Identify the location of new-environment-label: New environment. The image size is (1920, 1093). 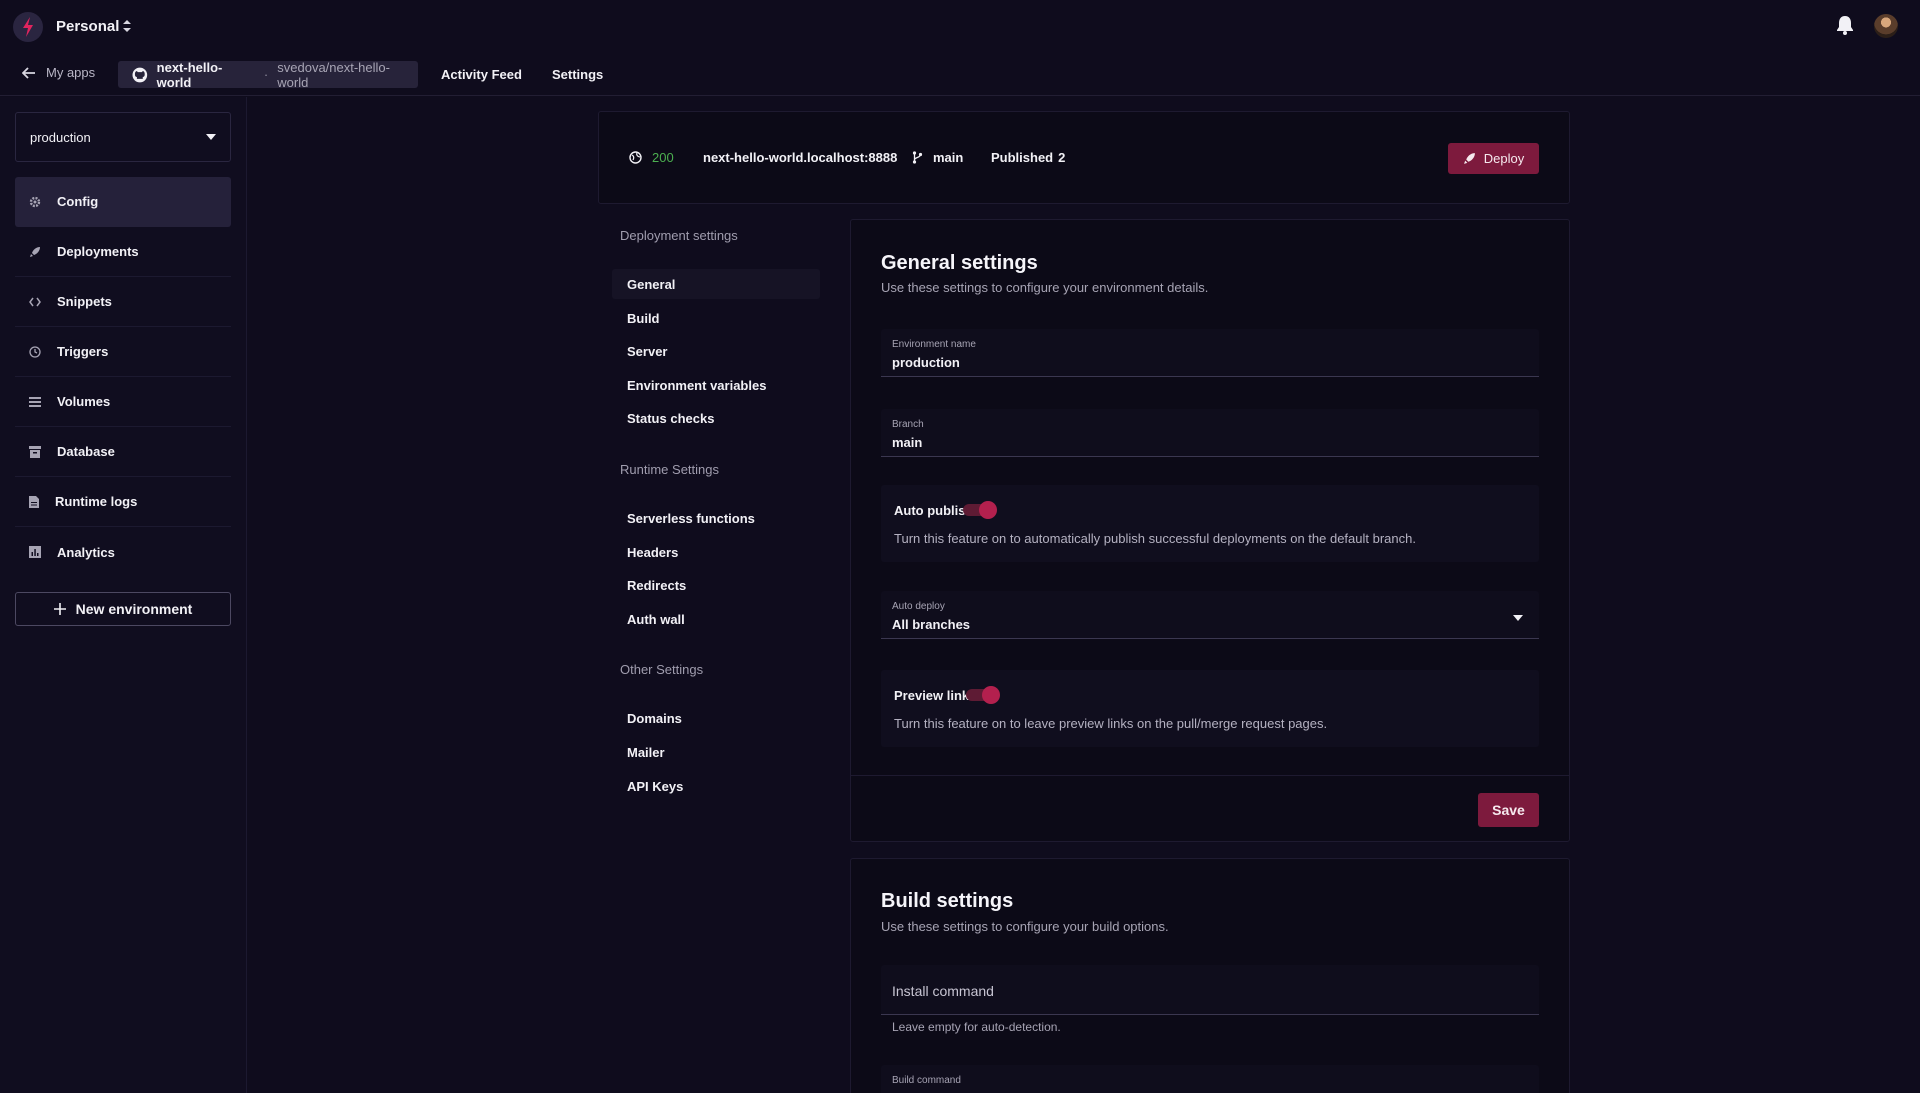
(134, 609).